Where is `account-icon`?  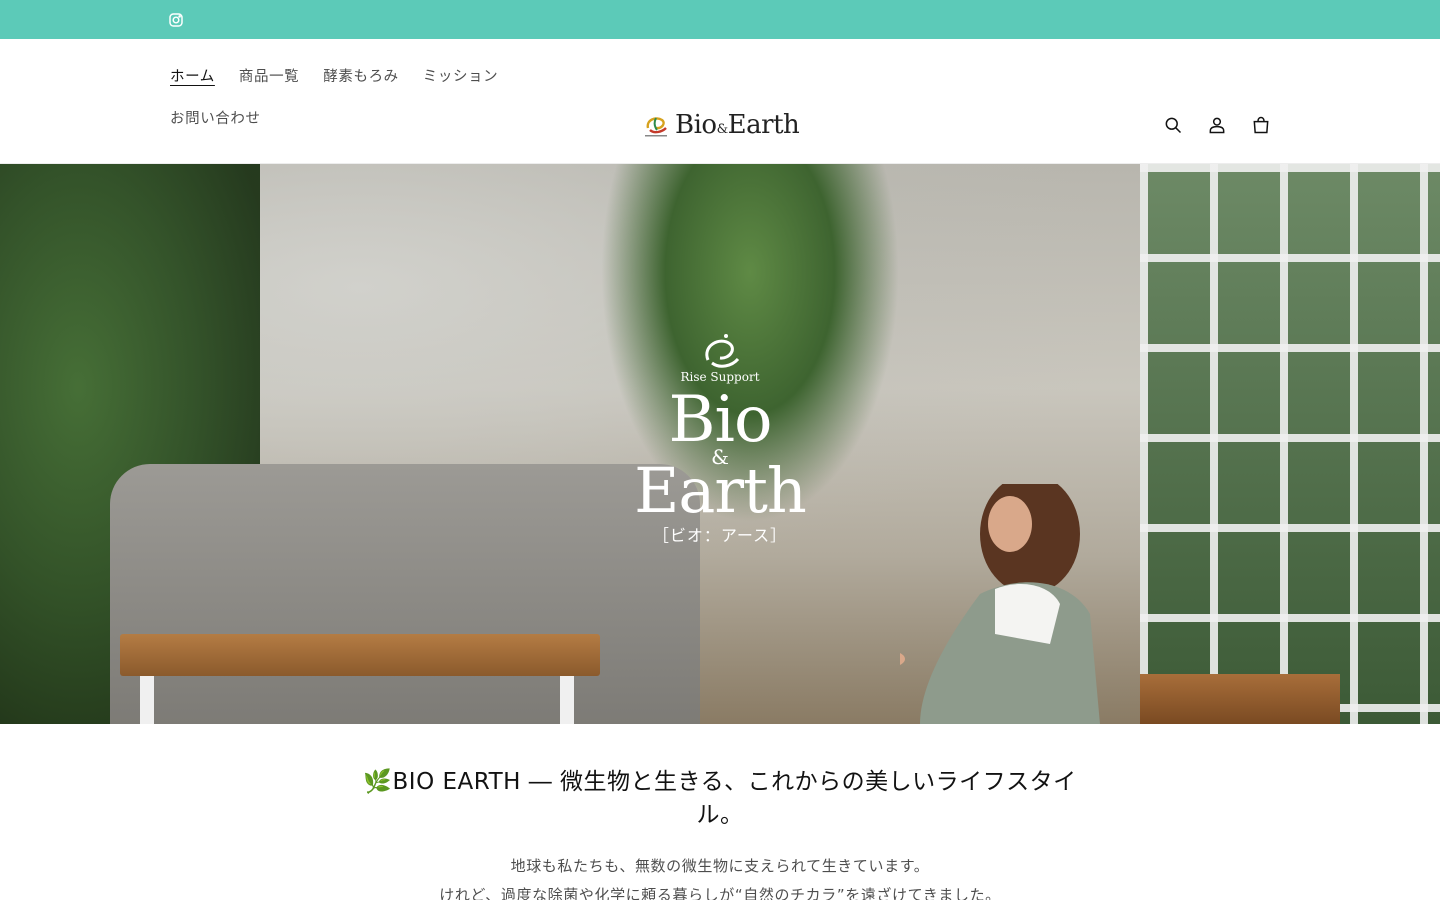
account-icon is located at coordinates (1217, 125).